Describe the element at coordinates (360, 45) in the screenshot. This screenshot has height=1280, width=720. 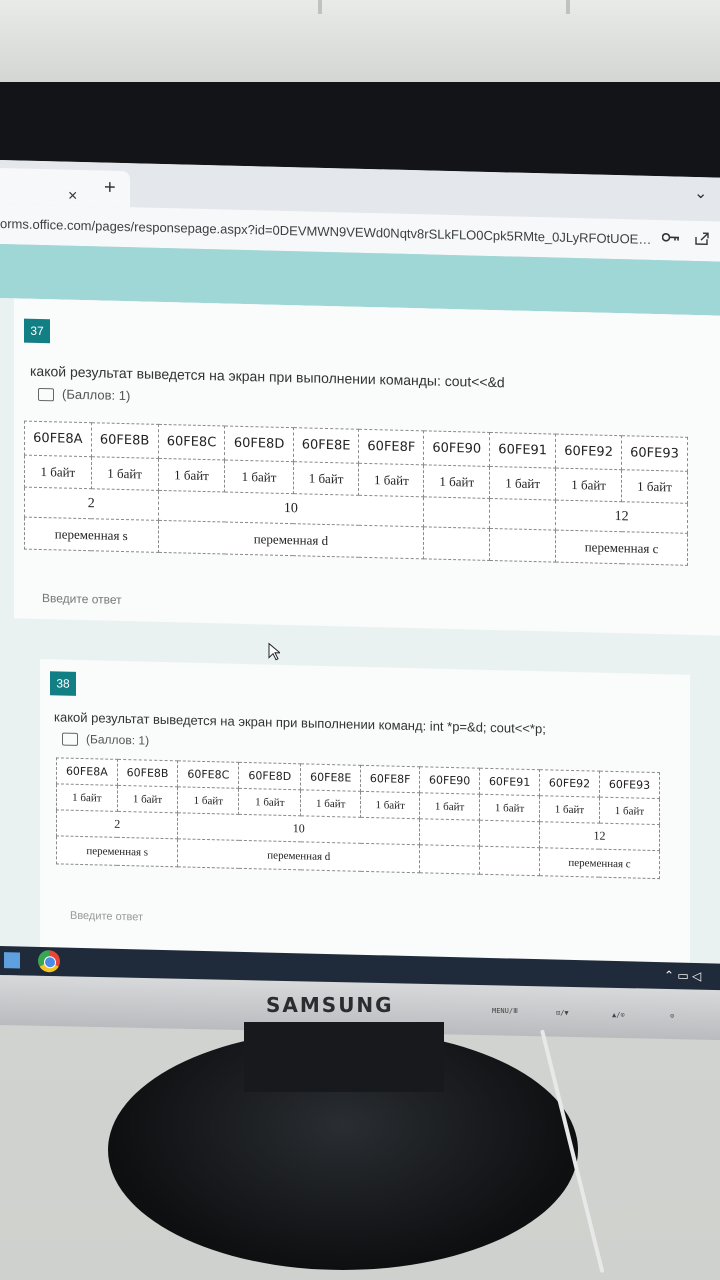
I see `wall-background` at that location.